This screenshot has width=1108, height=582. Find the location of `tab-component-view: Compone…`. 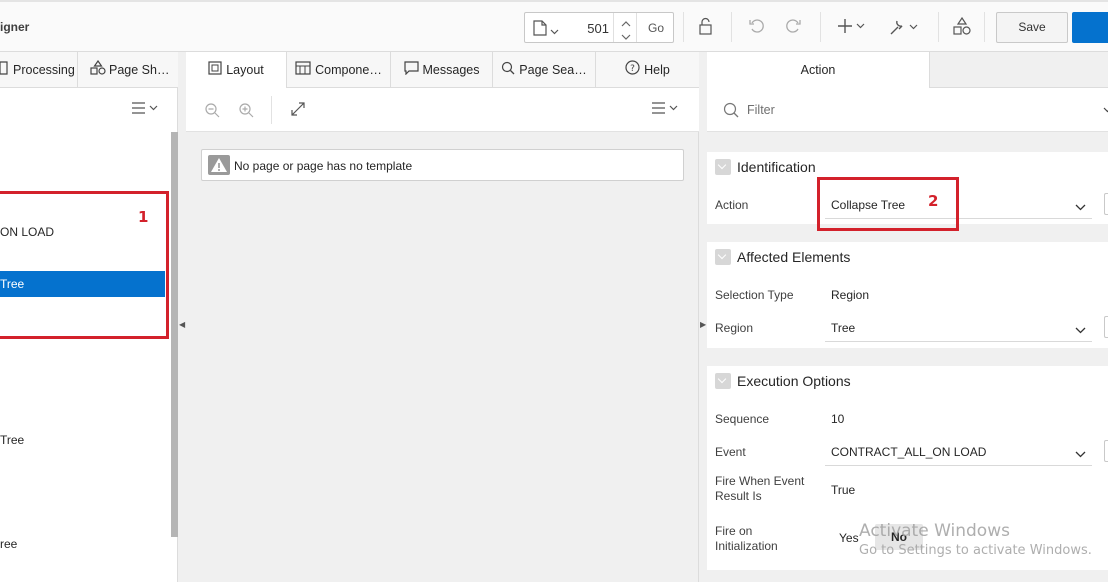

tab-component-view: Compone… is located at coordinates (339, 70).